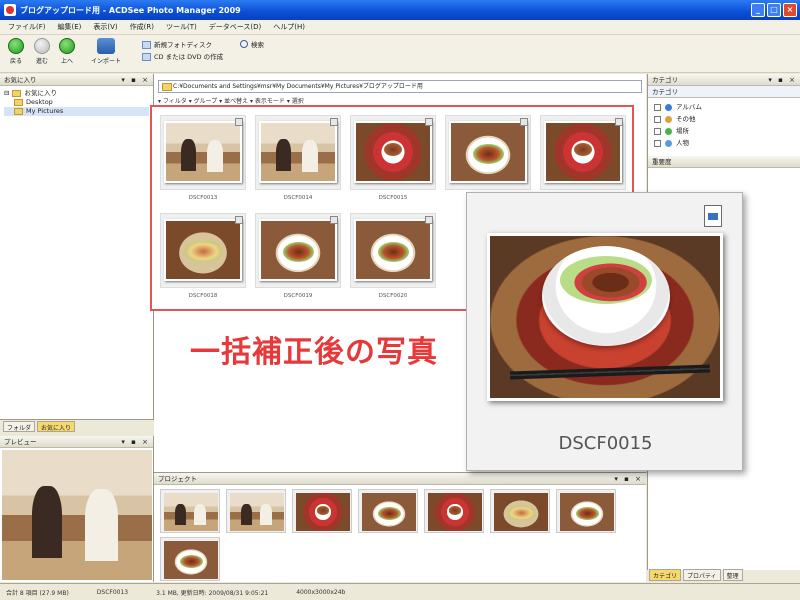 The height and width of the screenshot is (600, 800). I want to click on thumbnail: DSCF0014, so click(298, 158).